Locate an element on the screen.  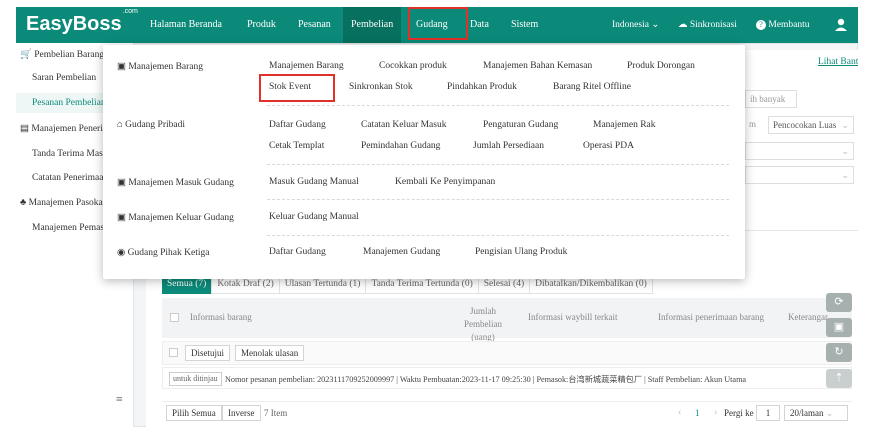
header-informasi-penerimaan: Informasi penerimaan barang is located at coordinates (711, 317).